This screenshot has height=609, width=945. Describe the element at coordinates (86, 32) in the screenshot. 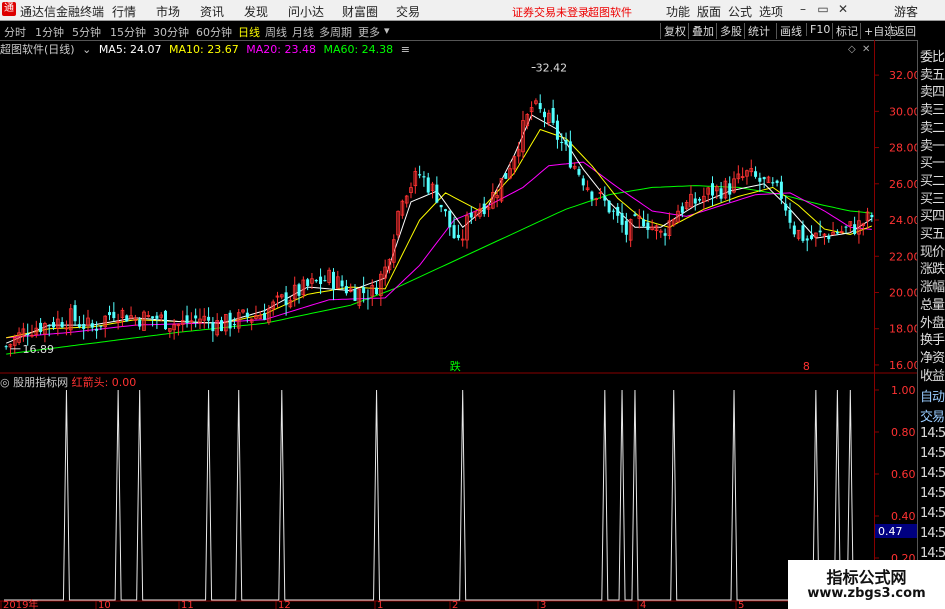

I see `period-5min: 5分钟` at that location.